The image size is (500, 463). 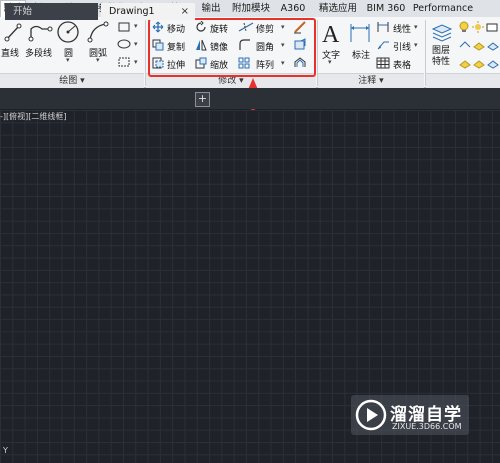 I want to click on tab-addins: 附加模块, so click(x=251, y=8).